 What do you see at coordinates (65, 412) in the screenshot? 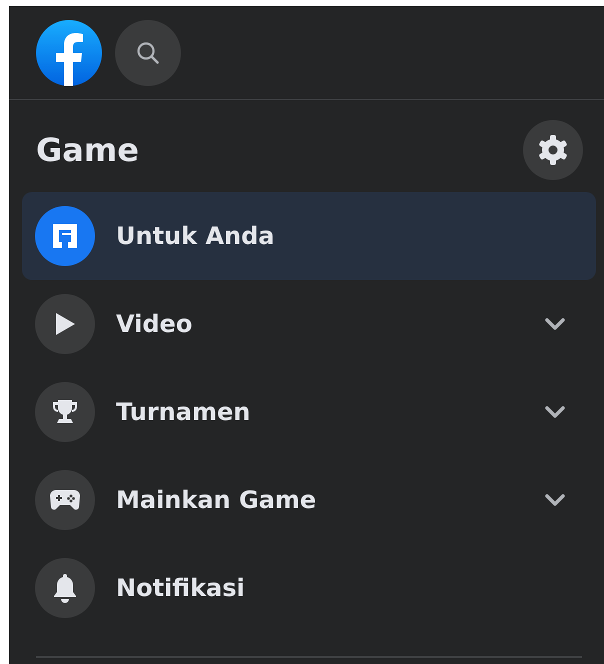
I see `trophy-icon` at bounding box center [65, 412].